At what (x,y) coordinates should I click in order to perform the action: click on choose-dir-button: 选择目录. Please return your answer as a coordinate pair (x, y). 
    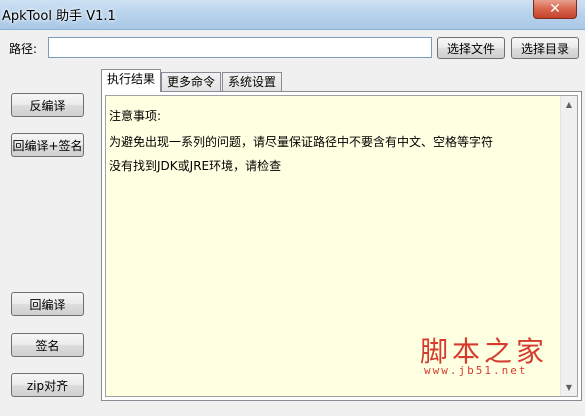
    Looking at the image, I should click on (545, 48).